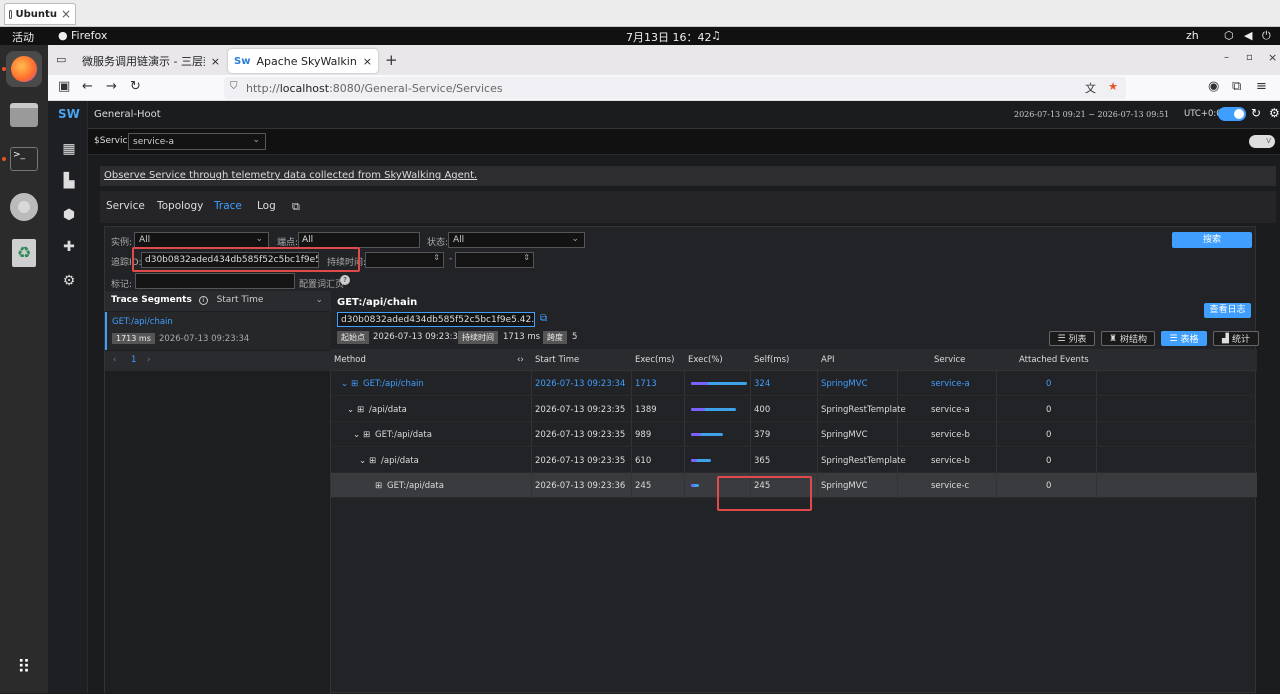  Describe the element at coordinates (1266, 36) in the screenshot. I see `power-icon: ⏻` at that location.